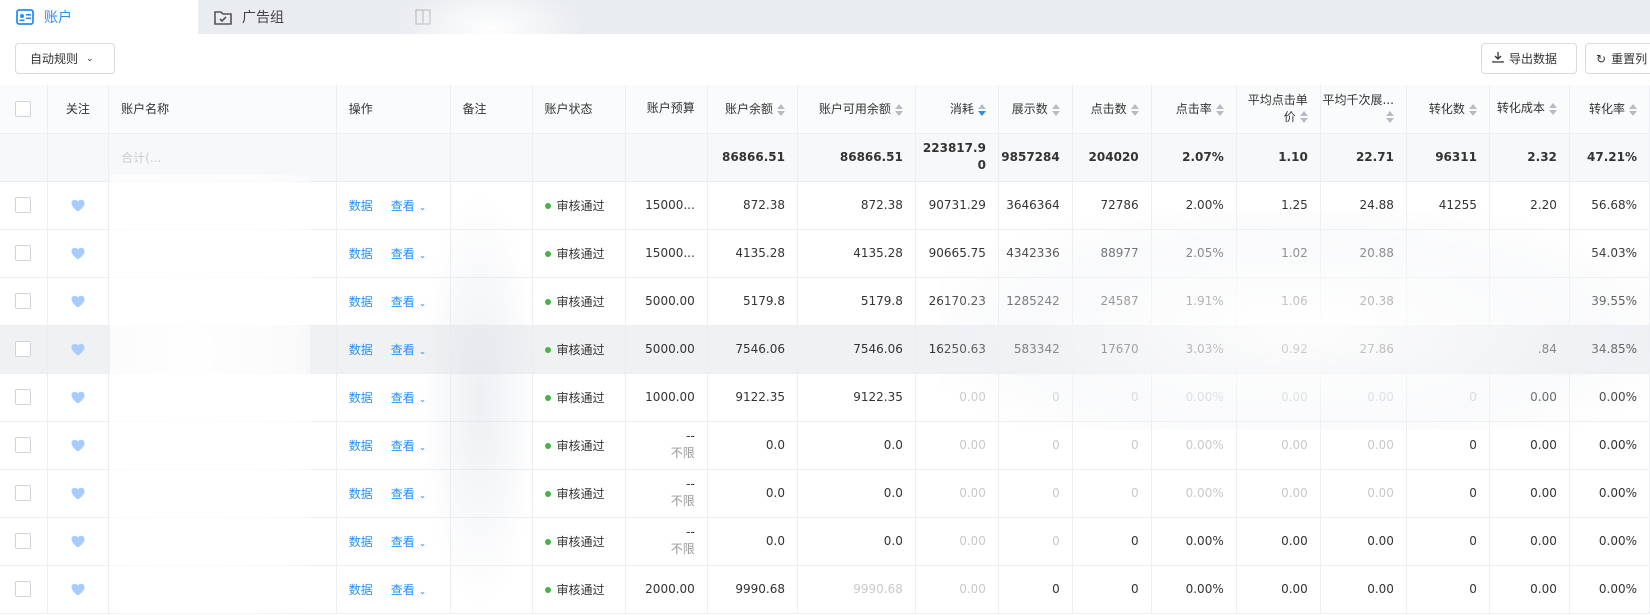 This screenshot has width=1650, height=615. Describe the element at coordinates (1278, 109) in the screenshot. I see `col-cpc: 平均点击单价` at that location.